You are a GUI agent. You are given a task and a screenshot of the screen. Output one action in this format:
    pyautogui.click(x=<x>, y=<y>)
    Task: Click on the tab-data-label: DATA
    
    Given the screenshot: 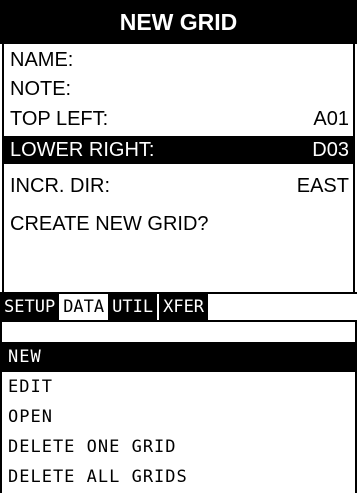 What is the action you would take?
    pyautogui.click(x=84, y=307)
    